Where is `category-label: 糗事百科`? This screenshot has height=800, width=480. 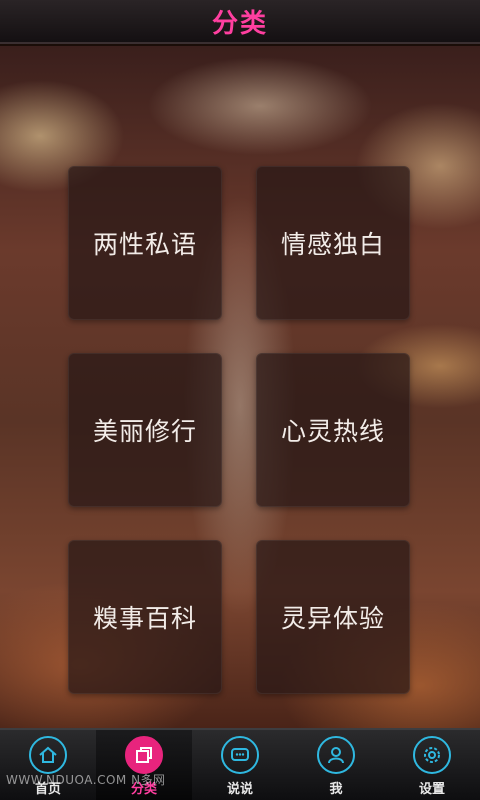 category-label: 糗事百科 is located at coordinates (144, 618).